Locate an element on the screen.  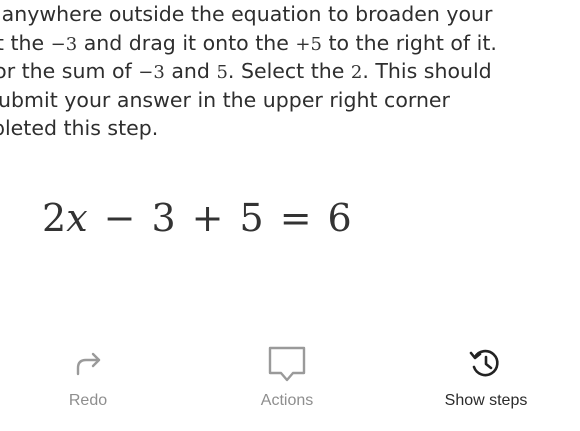
actions-button: Actions is located at coordinates (287, 377).